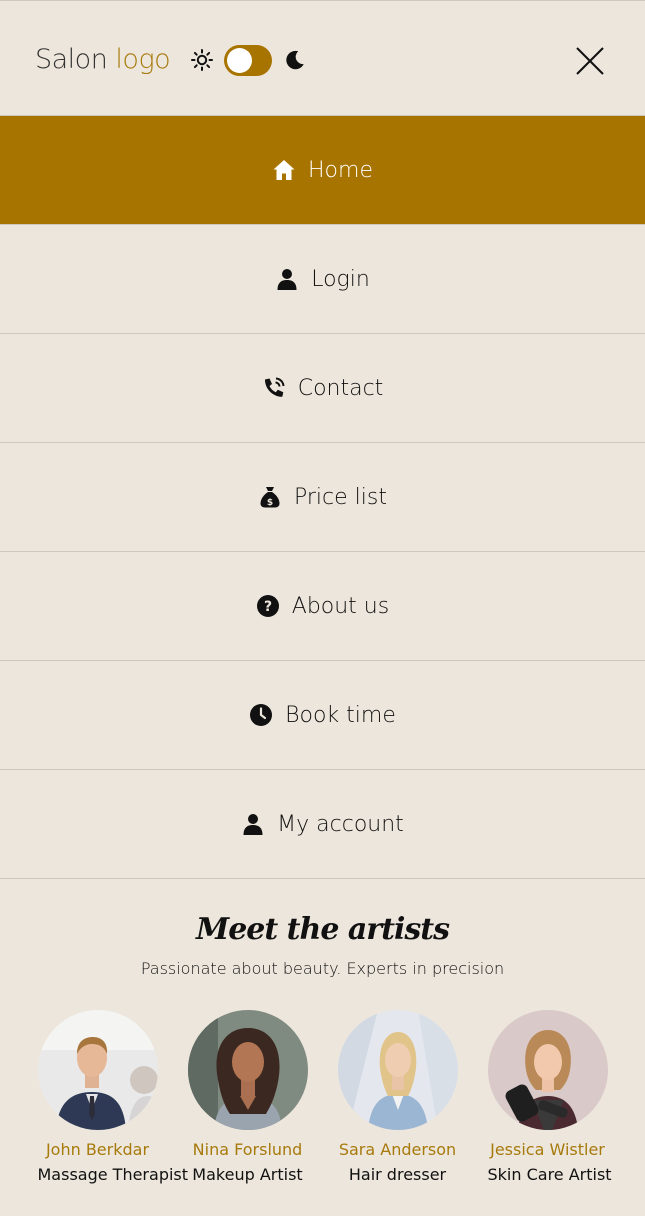  What do you see at coordinates (397, 1149) in the screenshot?
I see `artist-name: Sara Anderson` at bounding box center [397, 1149].